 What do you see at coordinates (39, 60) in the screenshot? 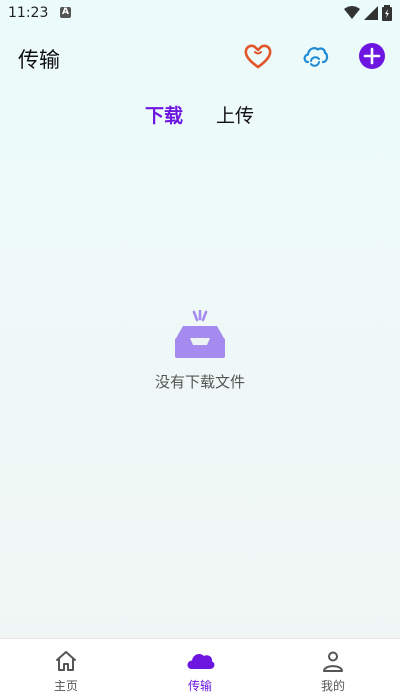
I see `page-title: 传输` at bounding box center [39, 60].